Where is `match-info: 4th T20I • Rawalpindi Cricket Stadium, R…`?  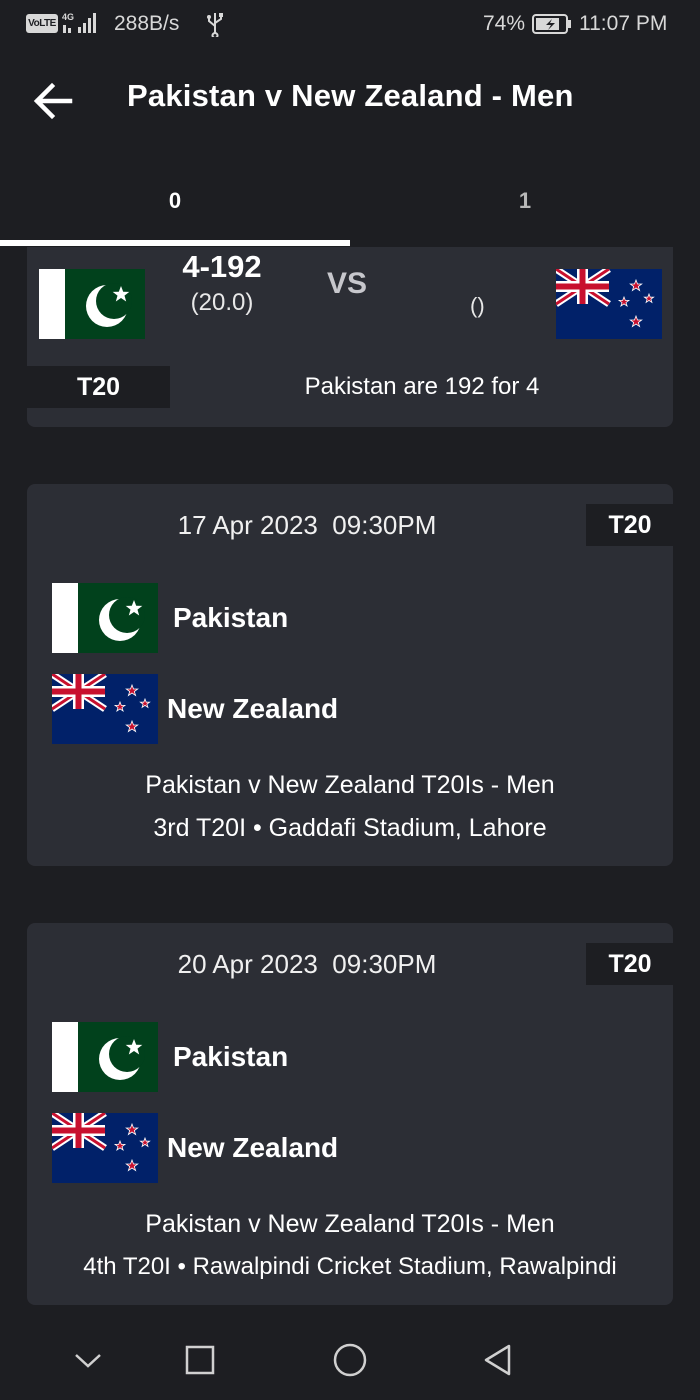 match-info: 4th T20I • Rawalpindi Cricket Stadium, R… is located at coordinates (350, 1266).